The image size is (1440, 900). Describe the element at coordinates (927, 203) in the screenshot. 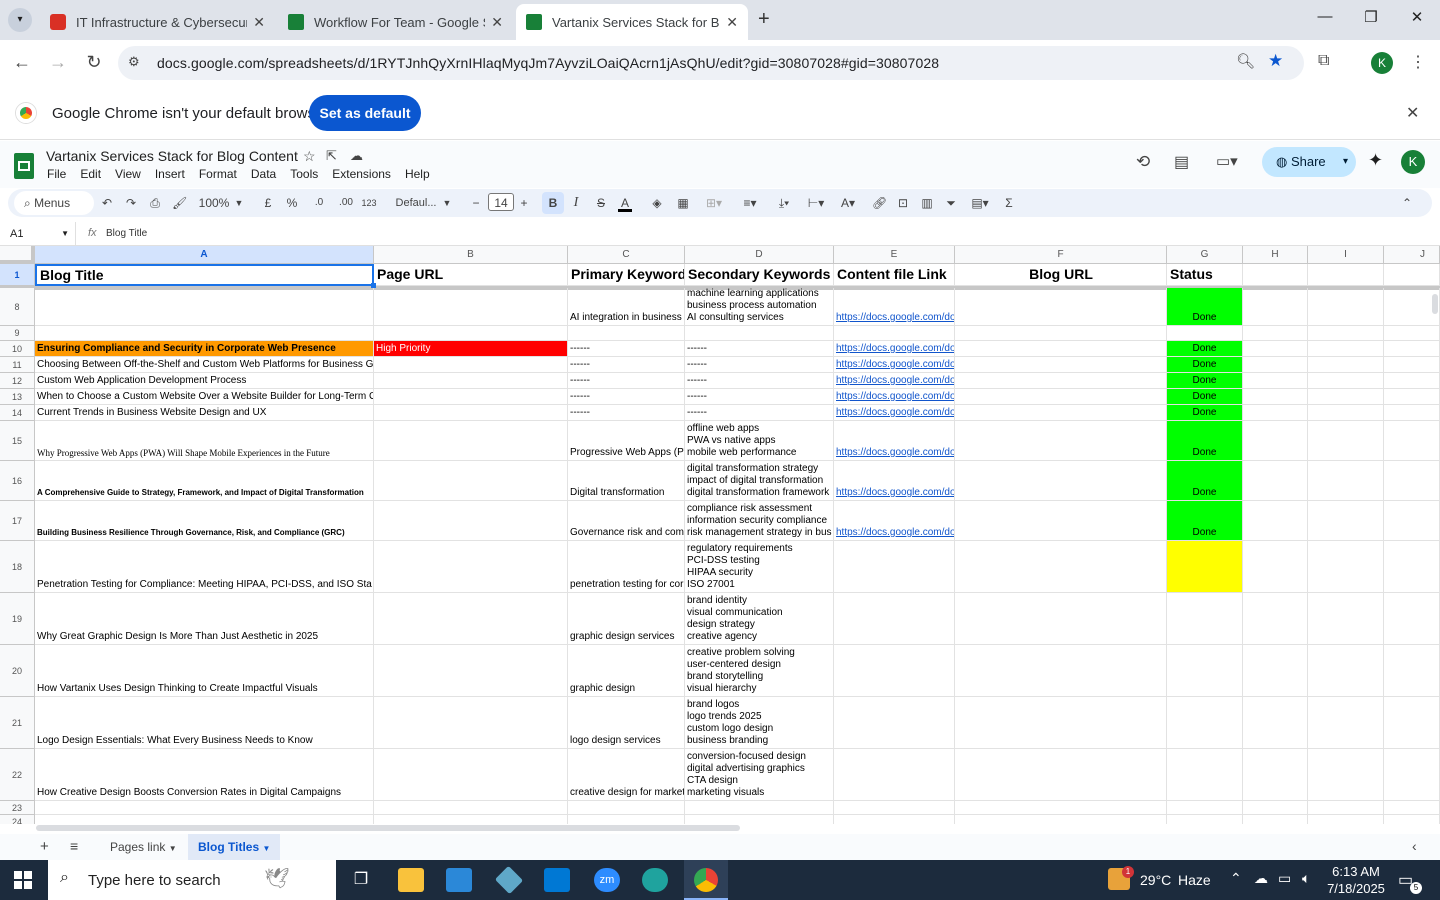

I see `insert-chart-icon: ▥` at that location.